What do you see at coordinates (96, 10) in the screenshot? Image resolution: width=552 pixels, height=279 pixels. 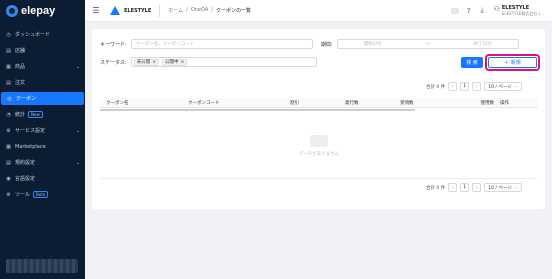 I see `menu-toggle-icon: ☰` at bounding box center [96, 10].